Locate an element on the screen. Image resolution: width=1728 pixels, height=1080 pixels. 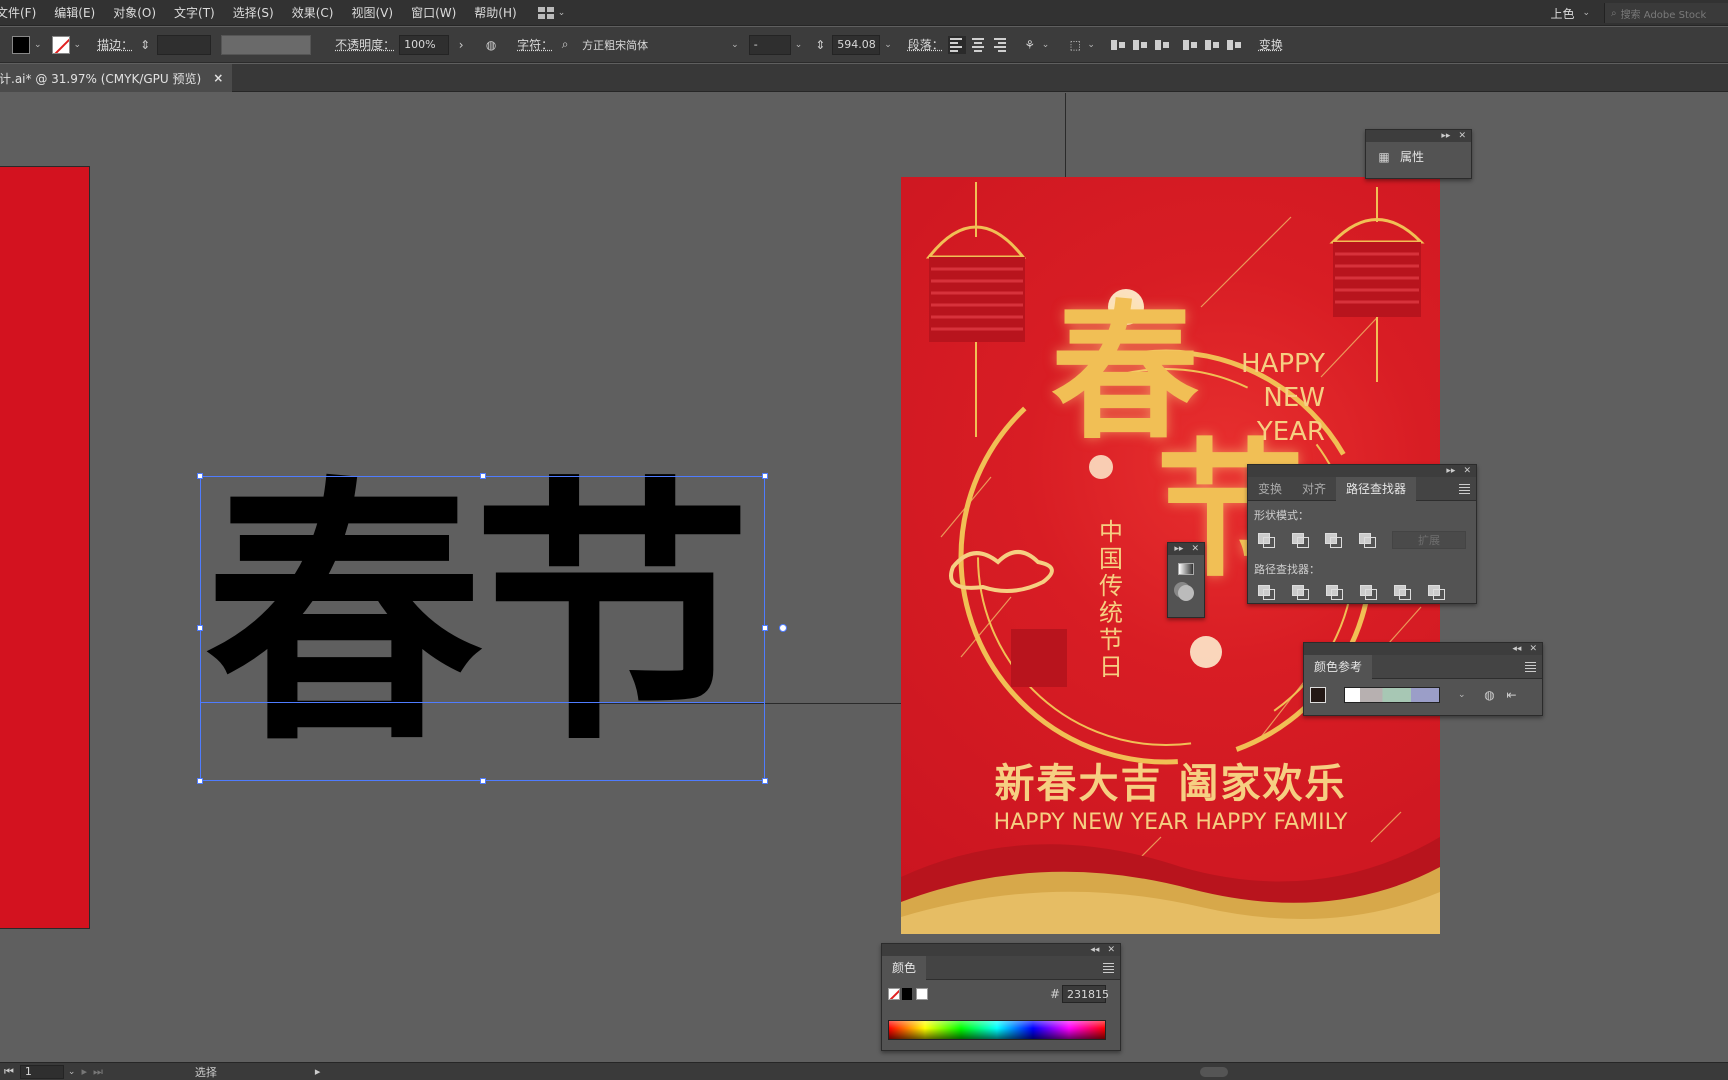
fill-swatch is located at coordinates (21, 44).